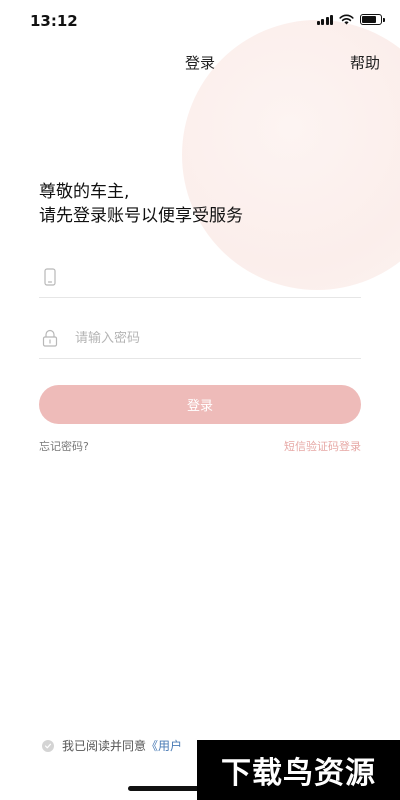 The image size is (400, 800). What do you see at coordinates (200, 404) in the screenshot?
I see `login-button: 登录` at bounding box center [200, 404].